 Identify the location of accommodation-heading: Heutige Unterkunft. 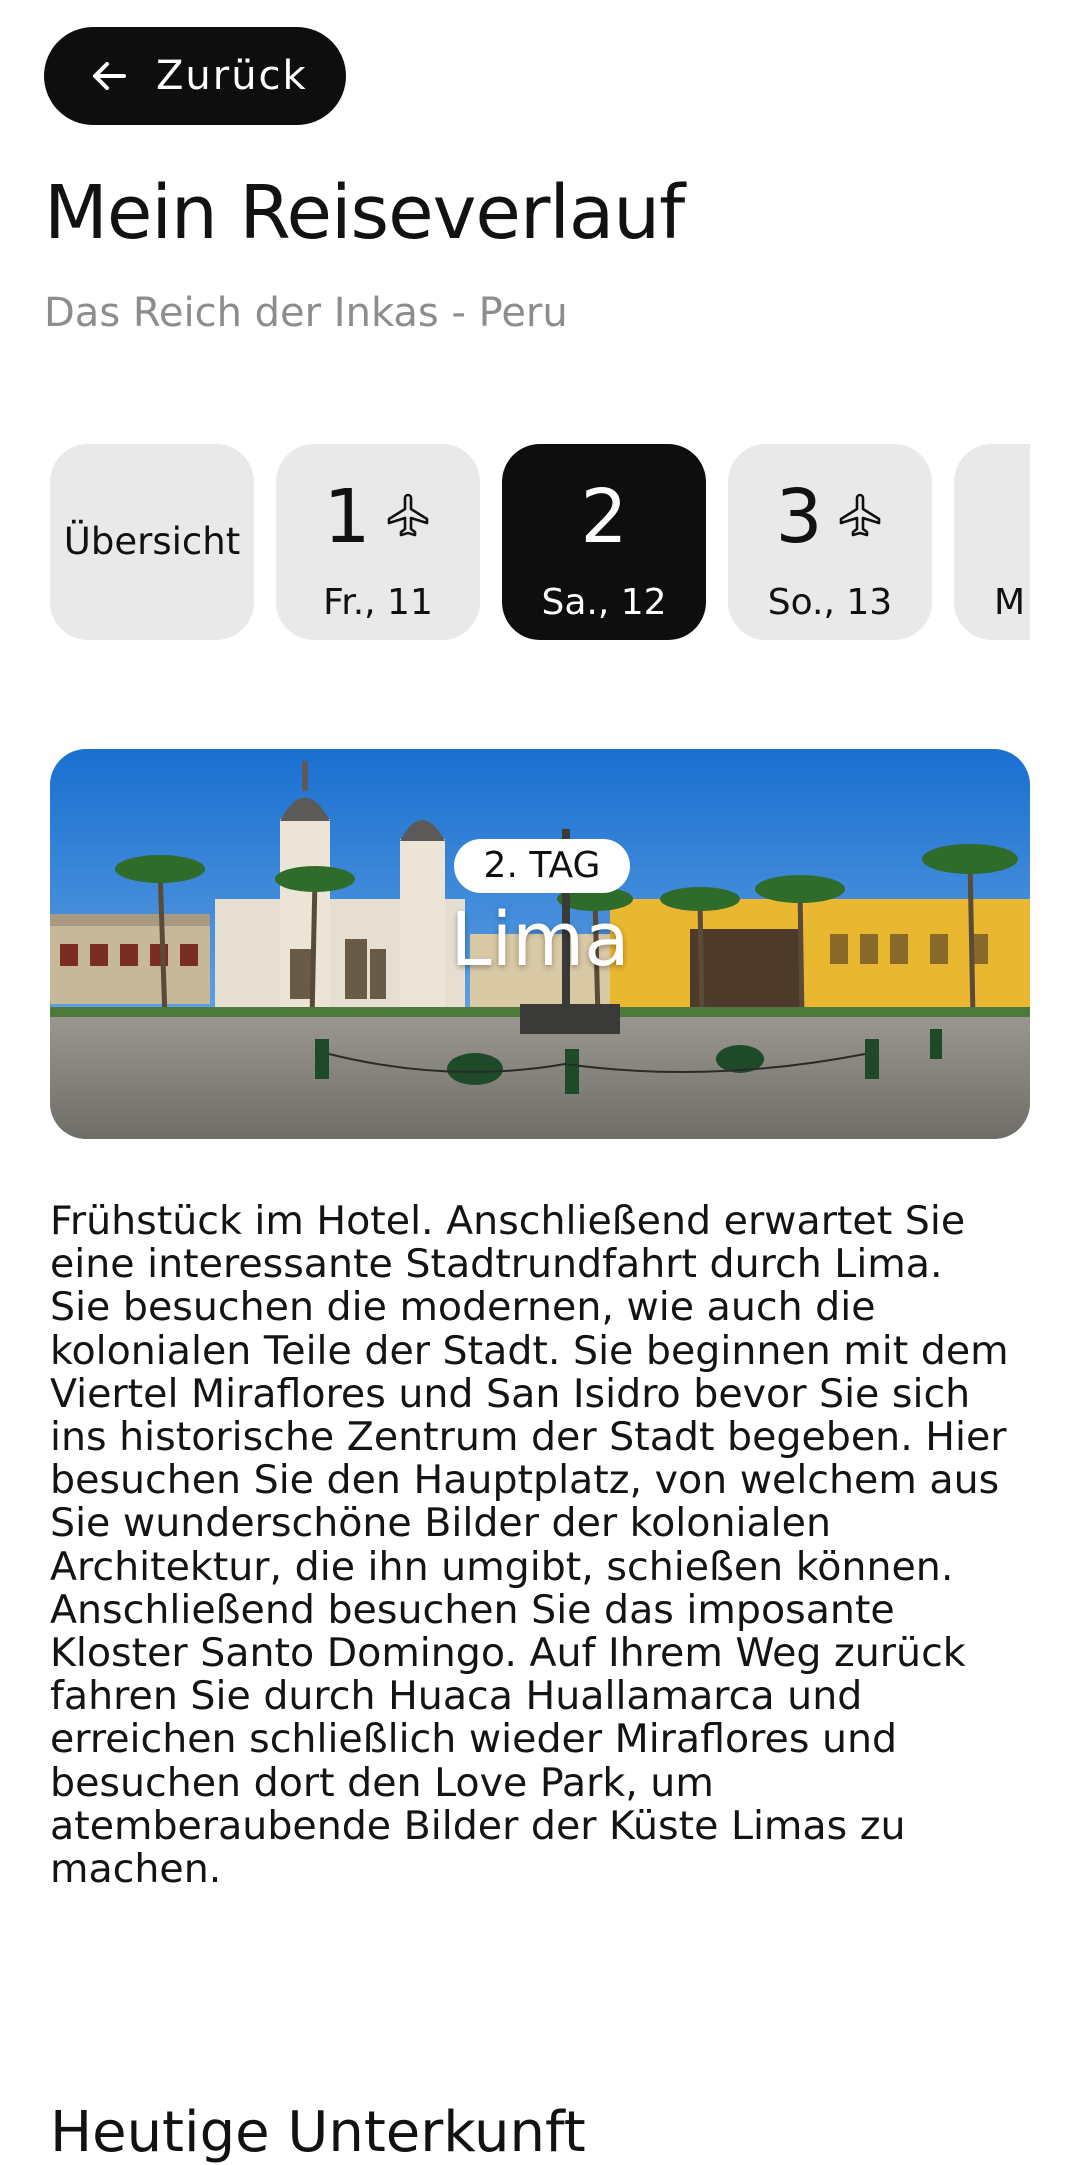
(318, 2132).